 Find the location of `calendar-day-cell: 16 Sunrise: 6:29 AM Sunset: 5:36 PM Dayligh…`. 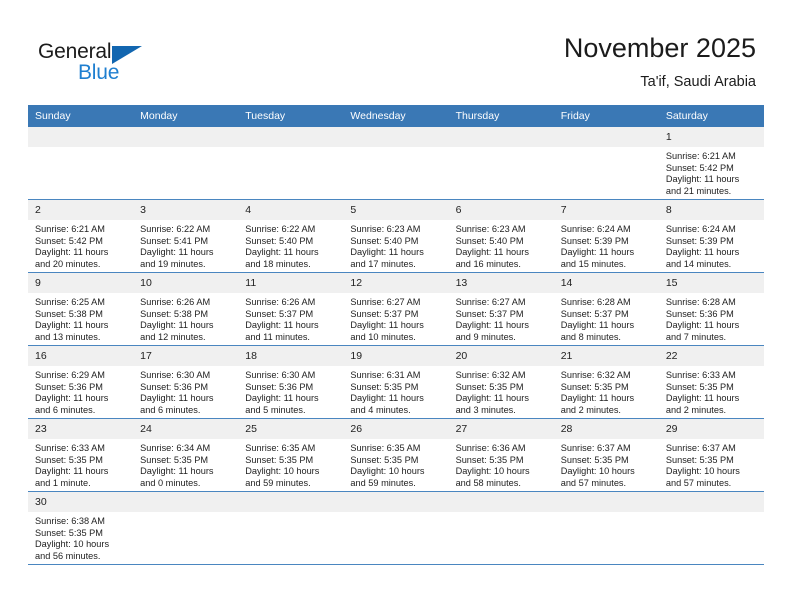

calendar-day-cell: 16 Sunrise: 6:29 AM Sunset: 5:36 PM Dayligh… is located at coordinates (81, 382).